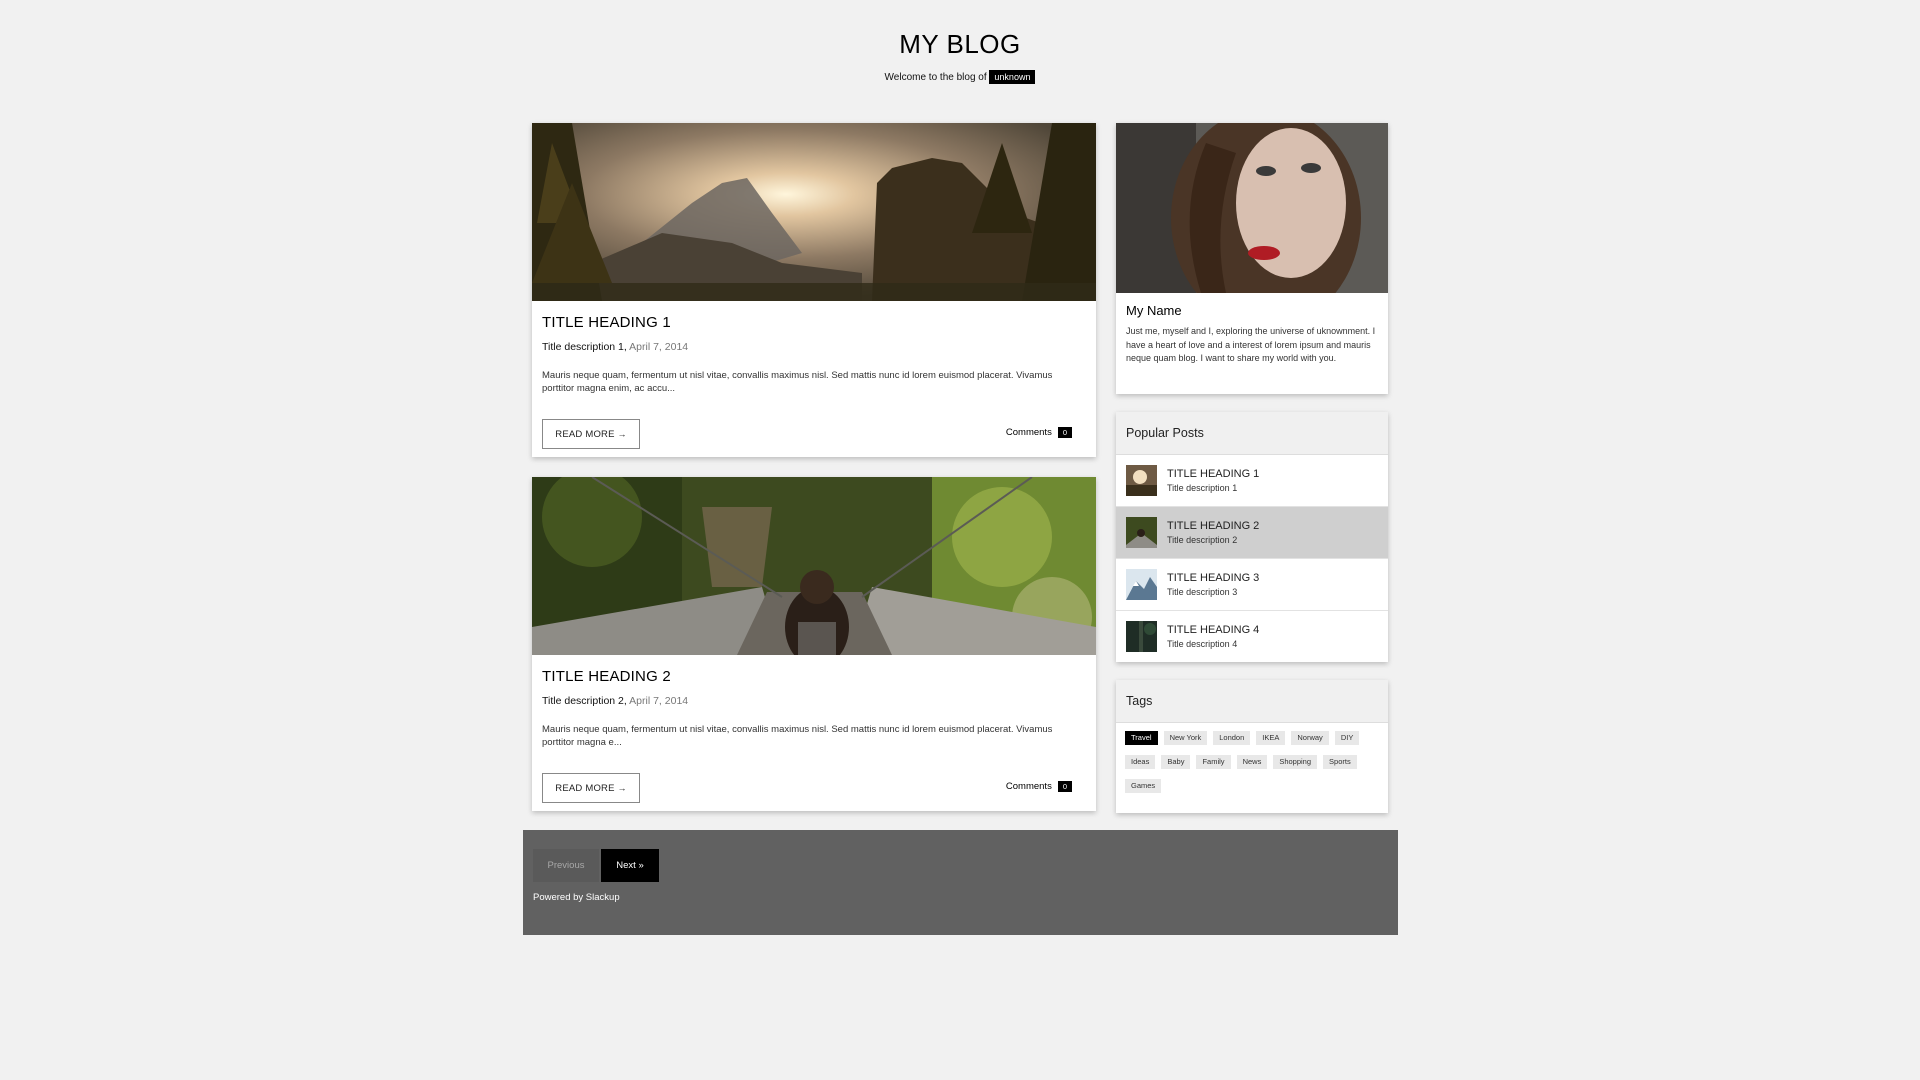 This screenshot has height=1080, width=1920. I want to click on popular-post-title: TITLE HEADING 4, so click(1213, 629).